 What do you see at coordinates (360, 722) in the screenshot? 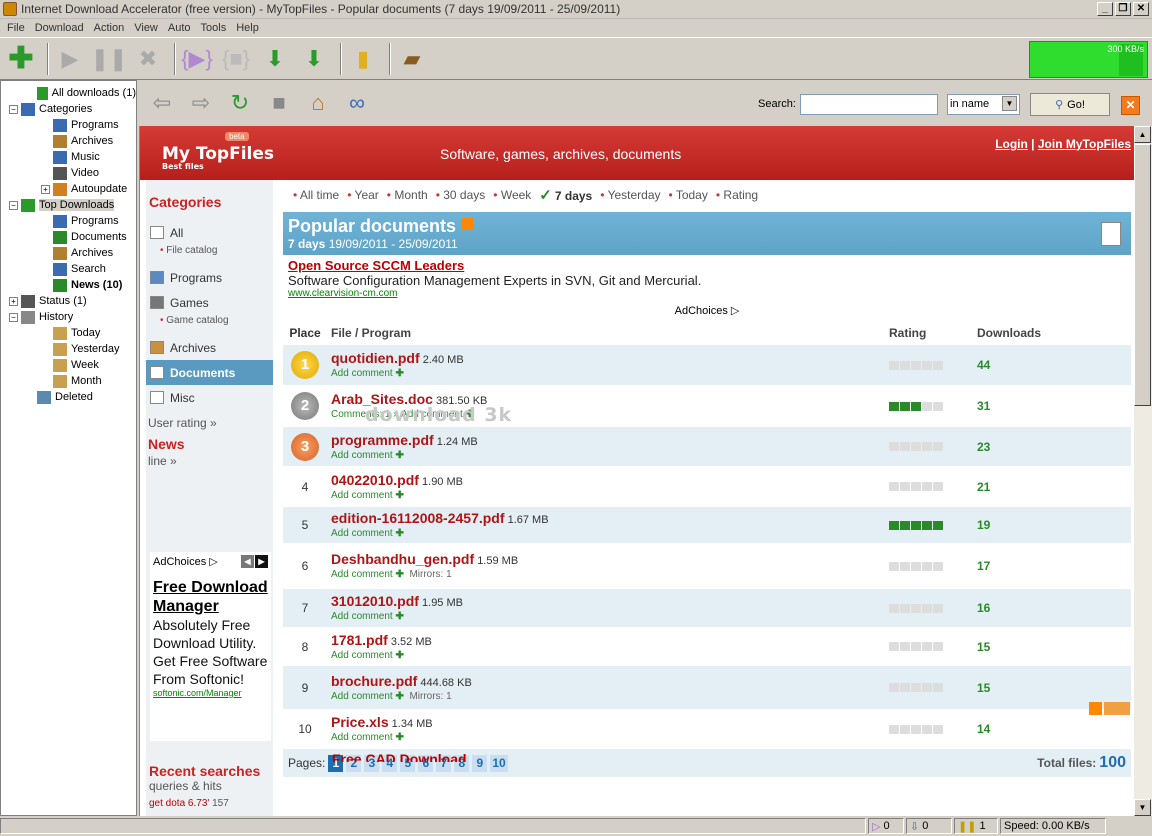
I see `file-link: Price.xls` at bounding box center [360, 722].